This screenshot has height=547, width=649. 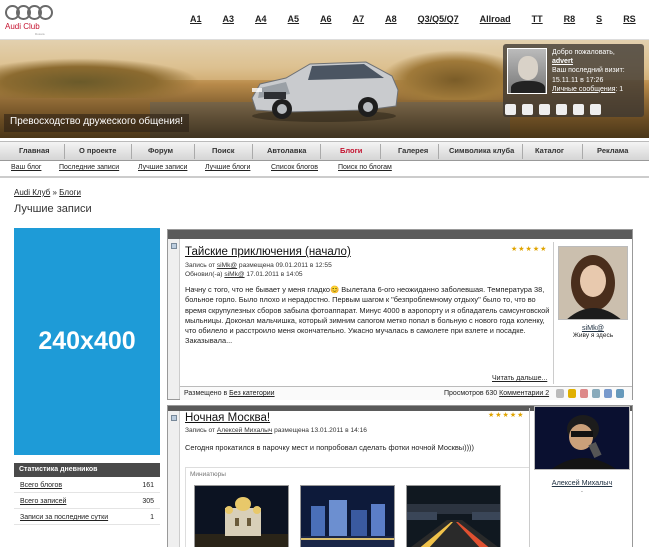 What do you see at coordinates (261, 21) in the screenshot?
I see `model-link-a4: A4` at bounding box center [261, 21].